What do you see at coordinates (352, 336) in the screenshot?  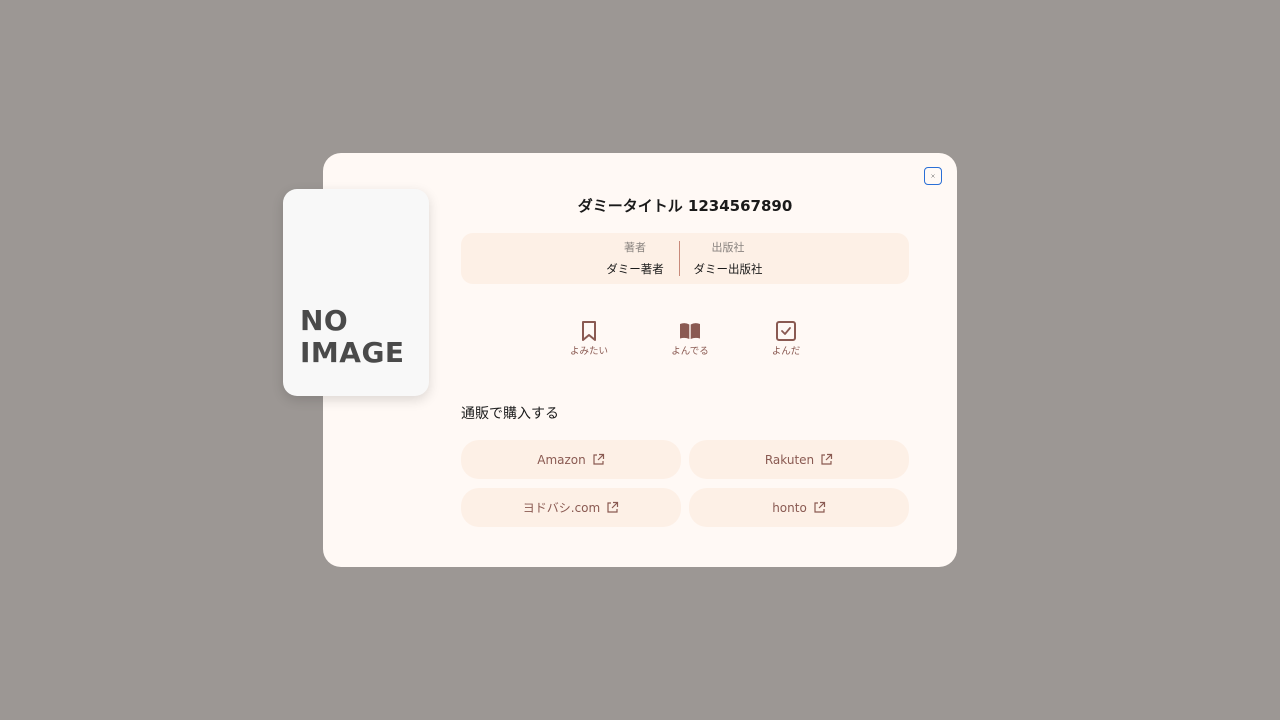 I see `no-image-placeholder: NO IMAGE` at bounding box center [352, 336].